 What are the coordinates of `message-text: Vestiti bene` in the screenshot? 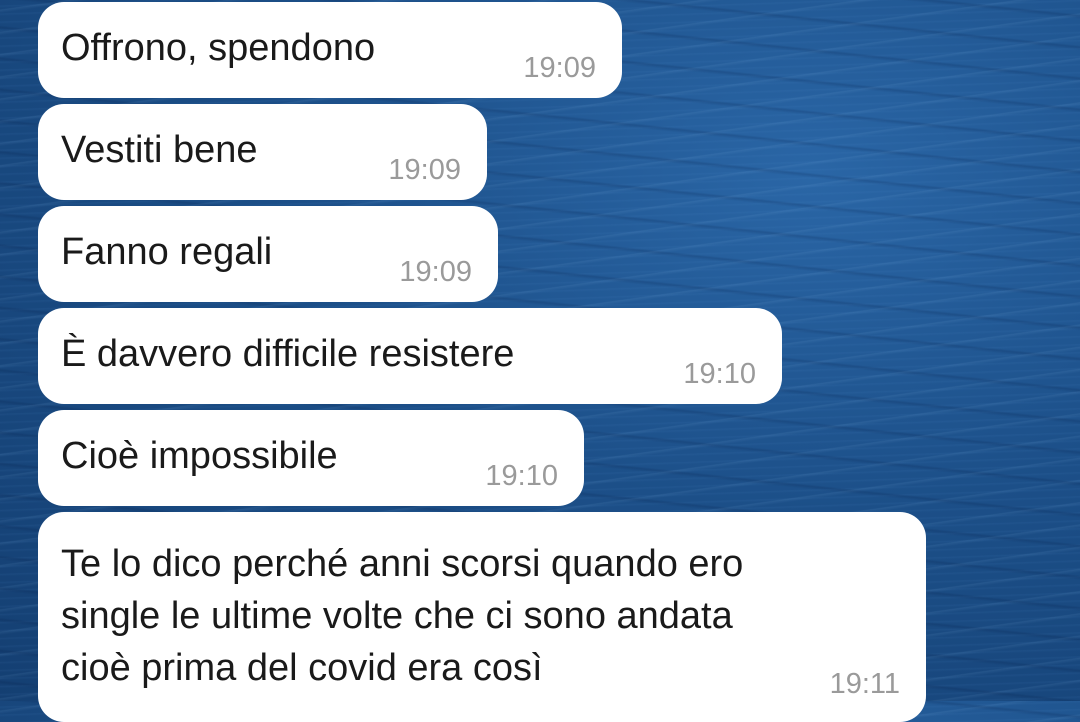 It's located at (159, 150).